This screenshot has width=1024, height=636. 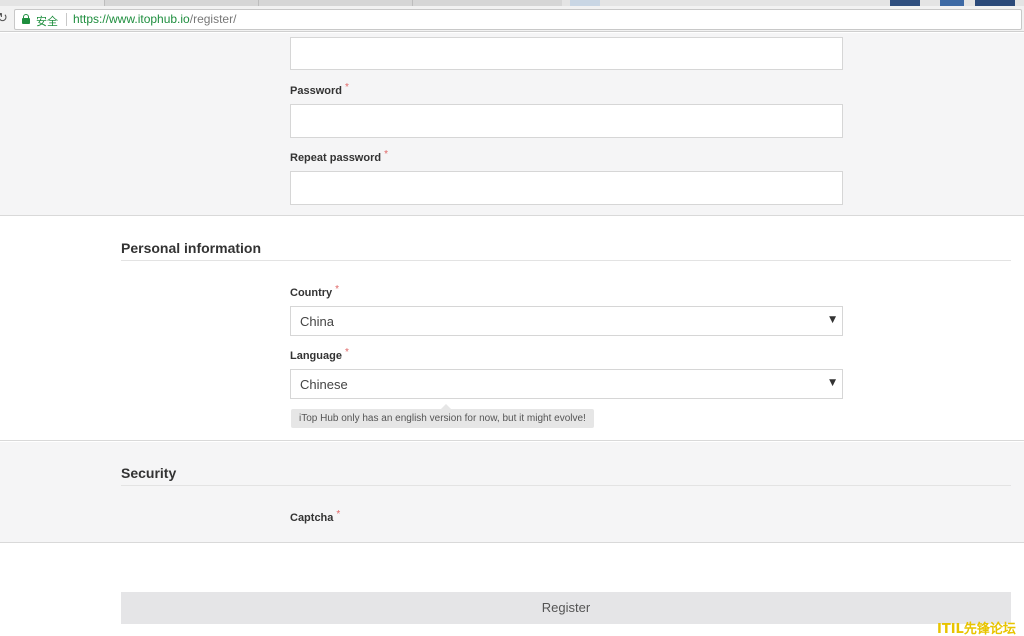 What do you see at coordinates (324, 384) in the screenshot?
I see `language-selected-value: Chinese` at bounding box center [324, 384].